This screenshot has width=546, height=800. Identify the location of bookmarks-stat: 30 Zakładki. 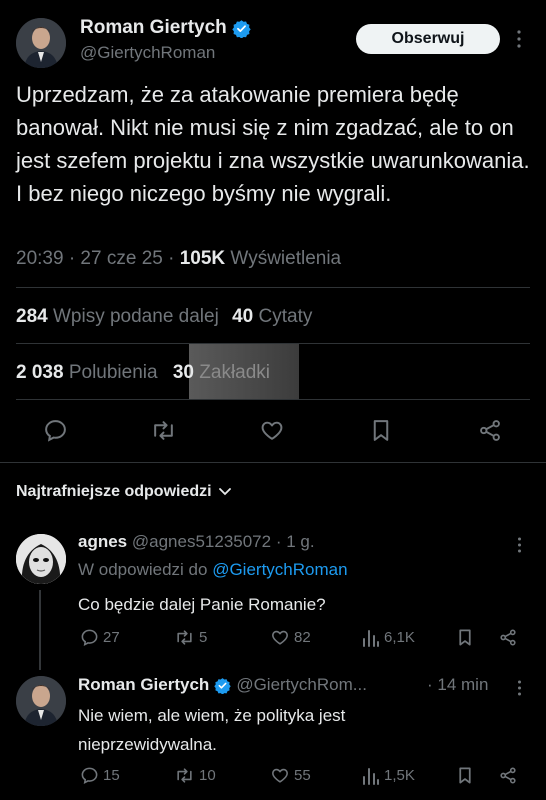
(221, 372).